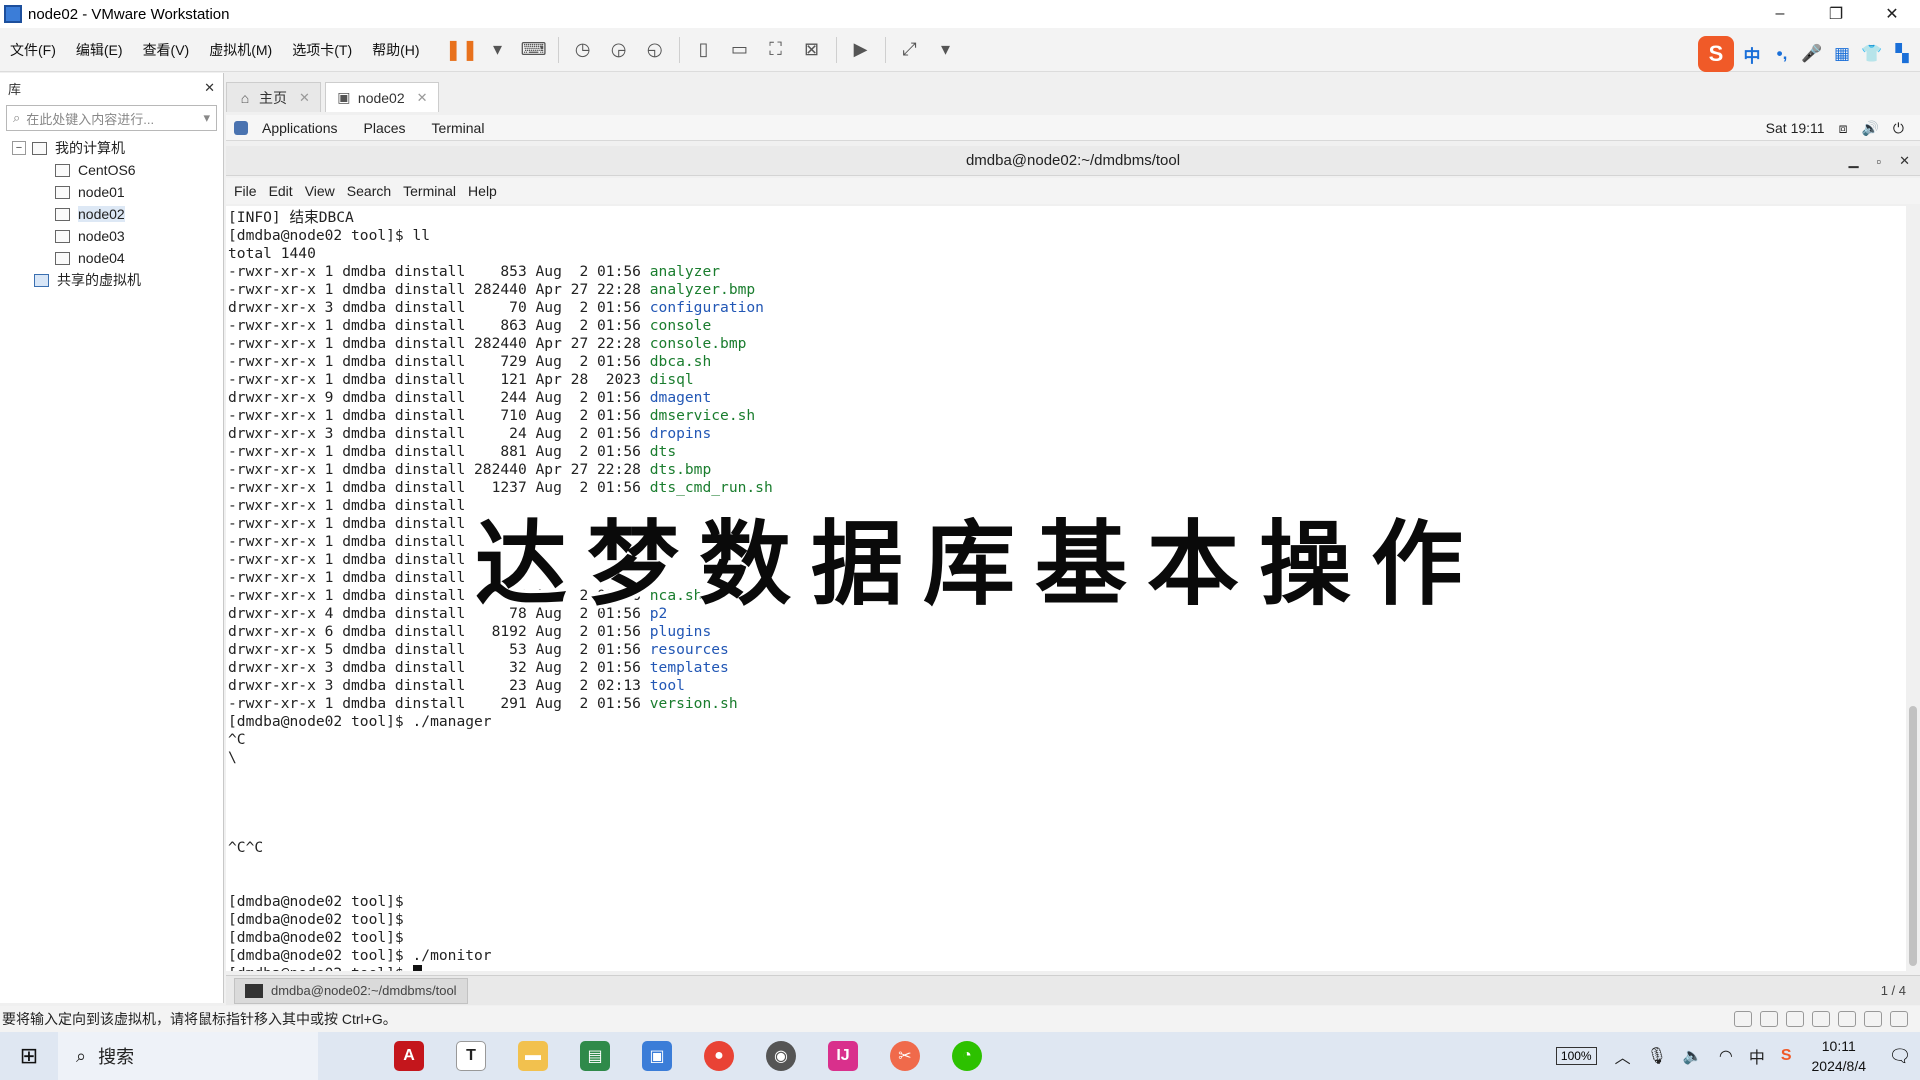 This screenshot has width=1920, height=1080. I want to click on taskbar-app-screenshot: ✂, so click(905, 1056).